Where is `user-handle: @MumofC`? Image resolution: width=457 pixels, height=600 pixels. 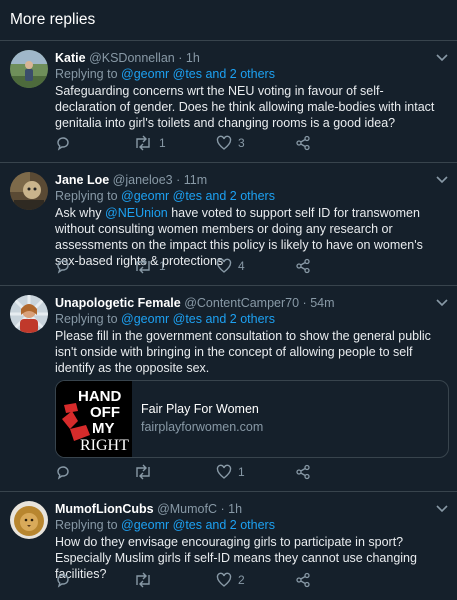
user-handle: @MumofC is located at coordinates (187, 509).